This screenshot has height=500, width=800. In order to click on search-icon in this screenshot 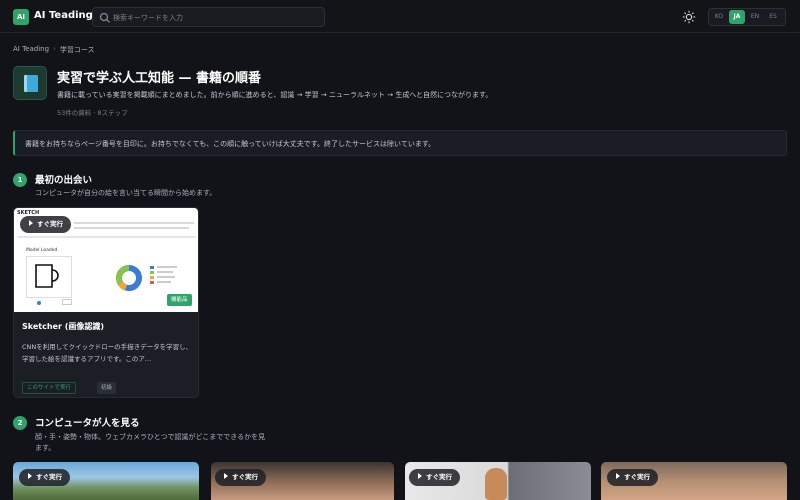, I will do `click(104, 17)`.